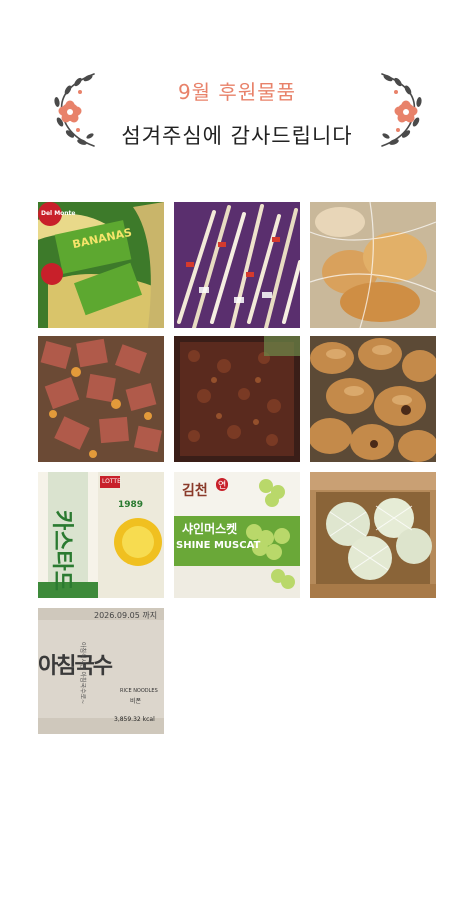  What do you see at coordinates (82, 673) in the screenshot?
I see `noodle-slogan: 아침식사는 아침국수로~` at bounding box center [82, 673].